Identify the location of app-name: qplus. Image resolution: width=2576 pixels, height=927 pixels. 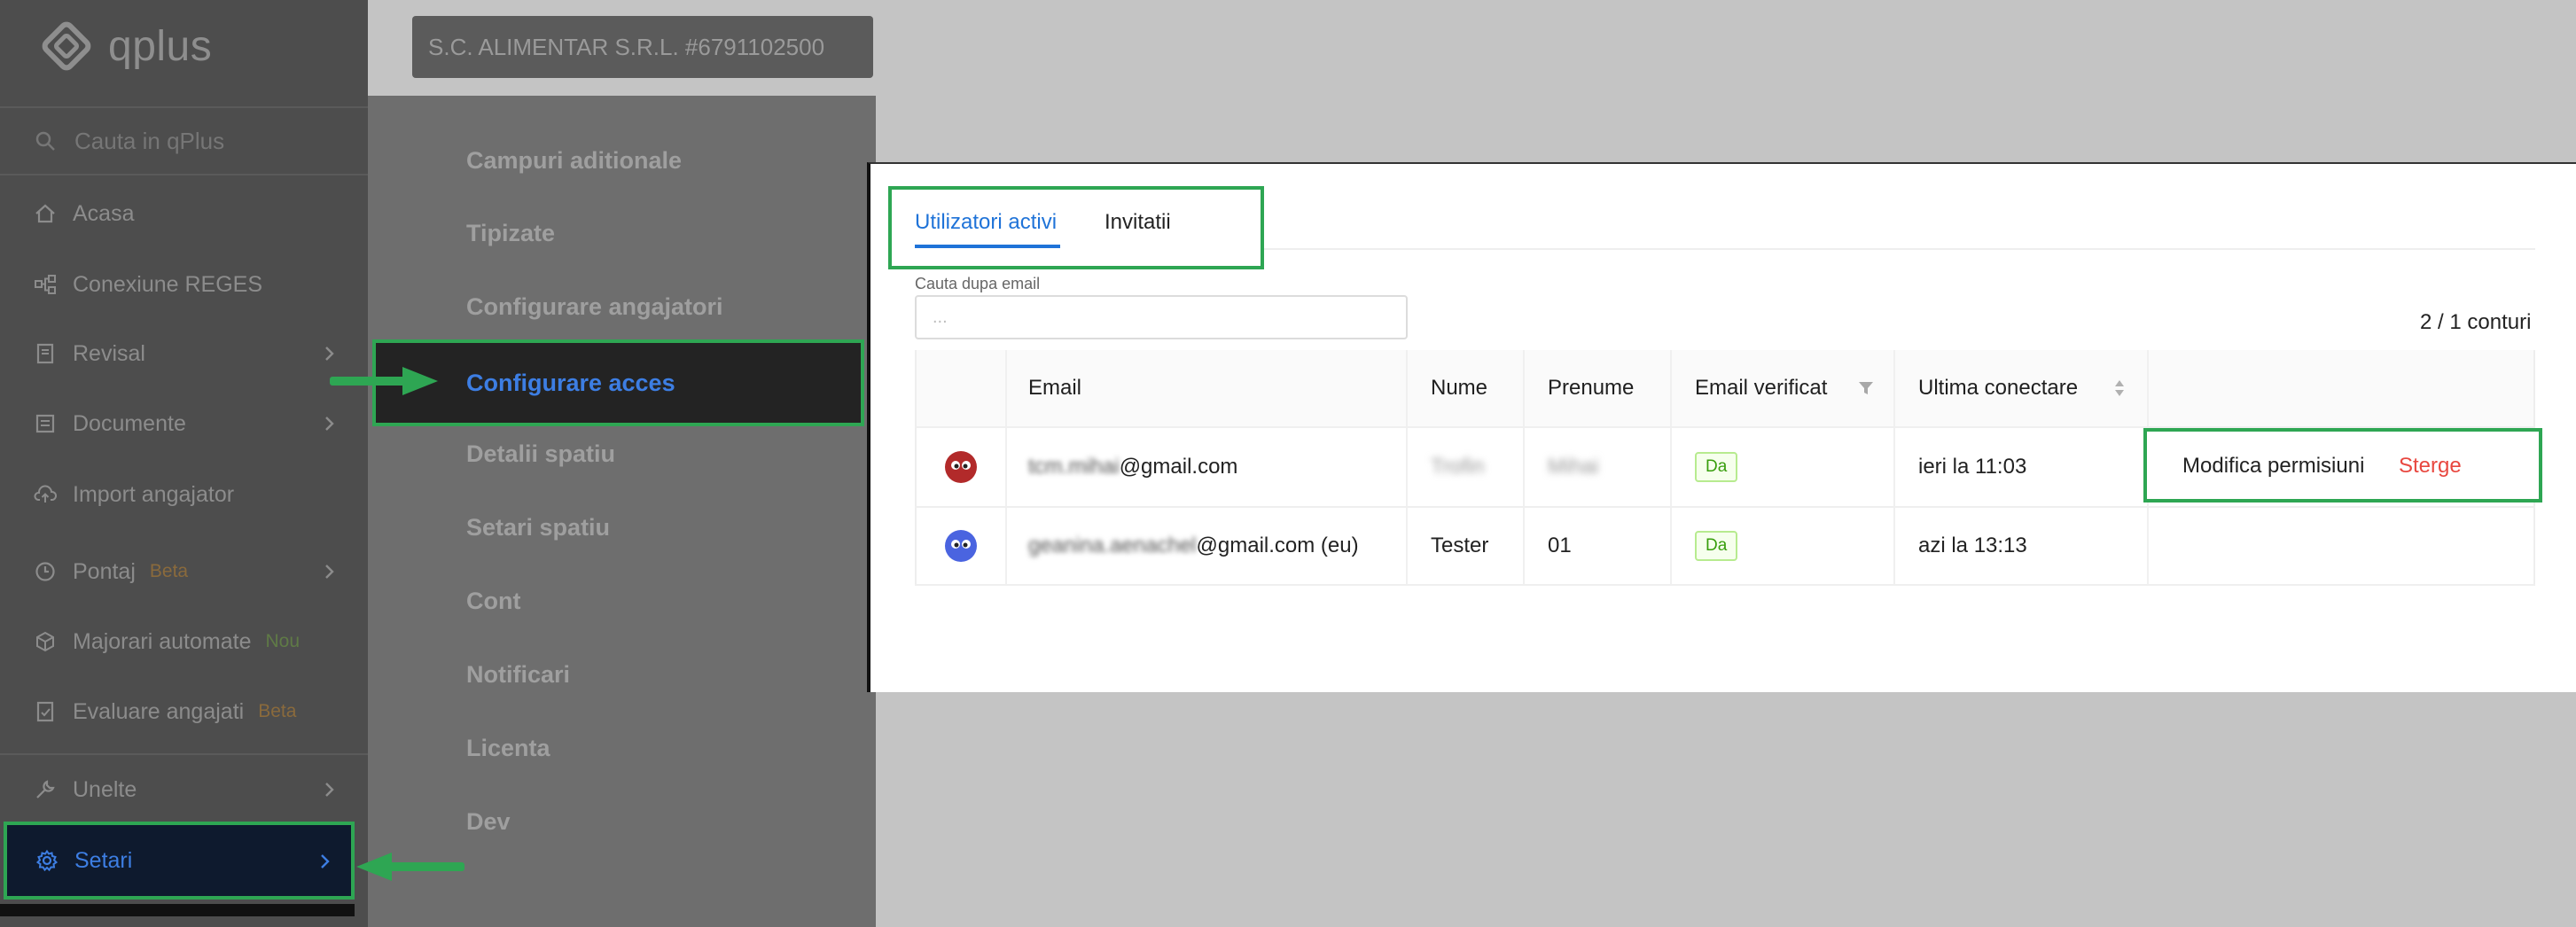
(160, 46).